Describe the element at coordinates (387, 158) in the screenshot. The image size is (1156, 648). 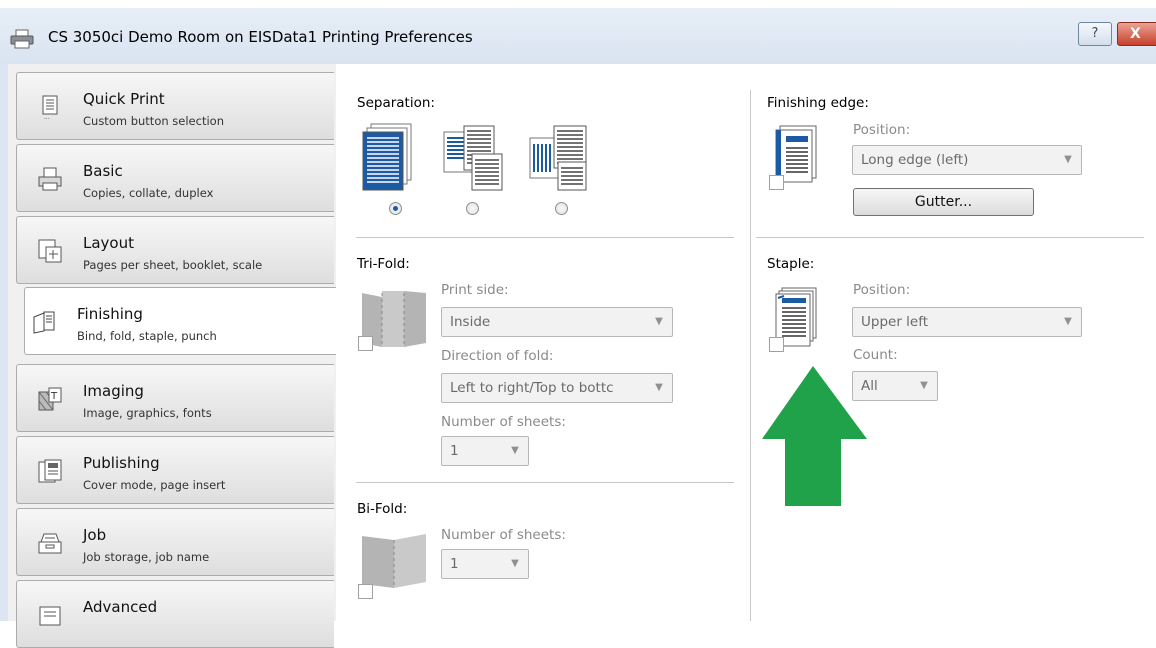
I see `separation-option-1-icon` at that location.